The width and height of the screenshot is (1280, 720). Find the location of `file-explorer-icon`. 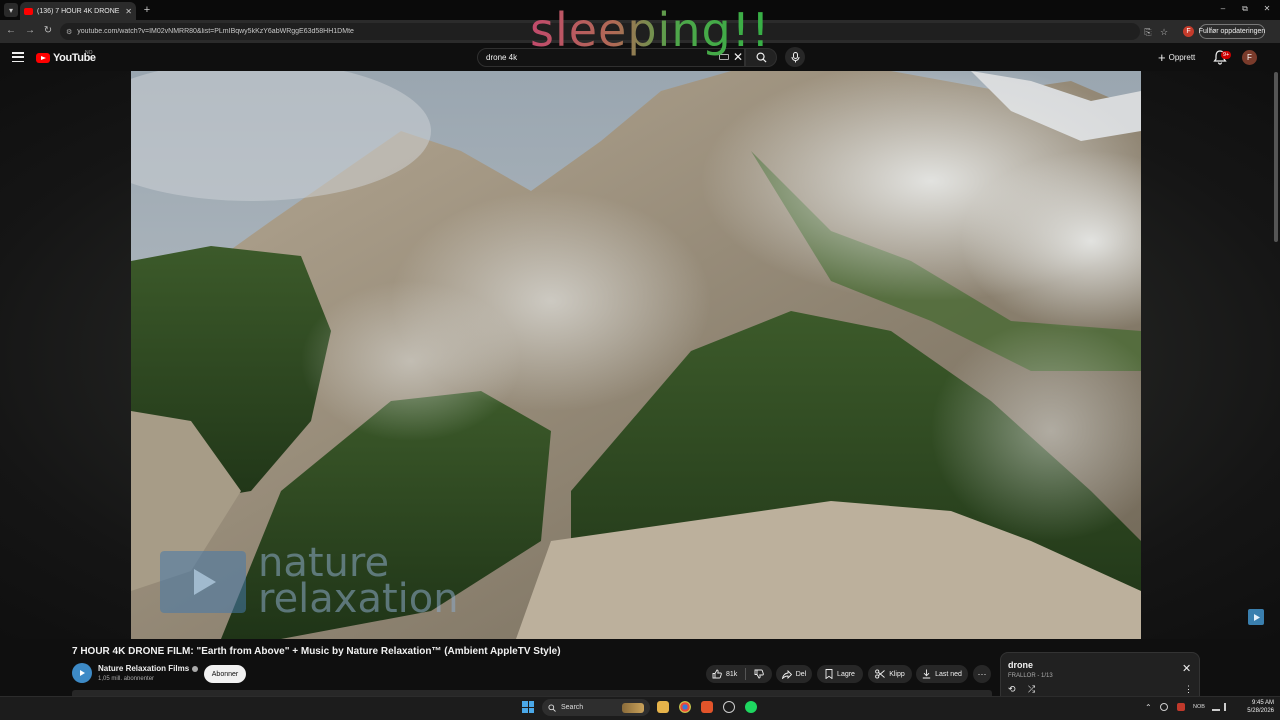

file-explorer-icon is located at coordinates (663, 707).